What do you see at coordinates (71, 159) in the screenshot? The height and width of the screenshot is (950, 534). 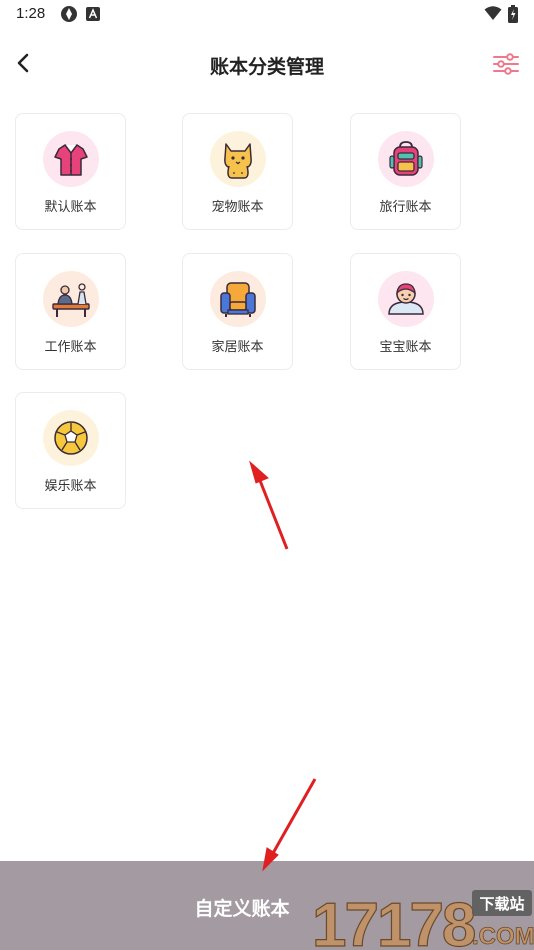 I see `shirt-icon` at bounding box center [71, 159].